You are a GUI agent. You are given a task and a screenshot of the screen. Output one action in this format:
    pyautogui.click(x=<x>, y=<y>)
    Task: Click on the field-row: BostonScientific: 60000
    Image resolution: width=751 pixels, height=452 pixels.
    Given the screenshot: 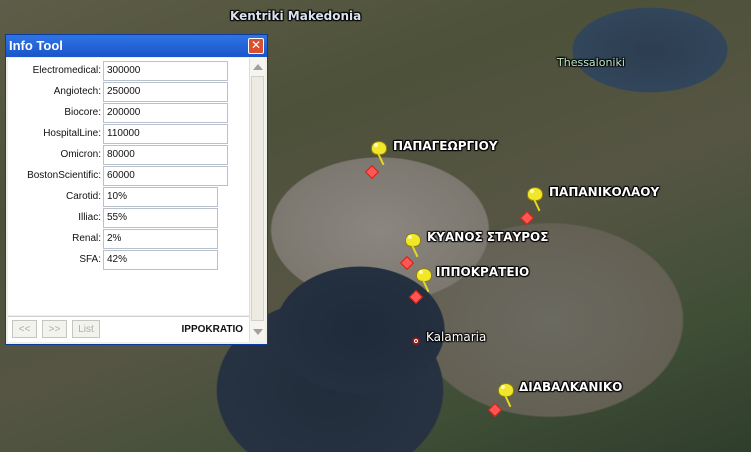 What is the action you would take?
    pyautogui.click(x=118, y=176)
    